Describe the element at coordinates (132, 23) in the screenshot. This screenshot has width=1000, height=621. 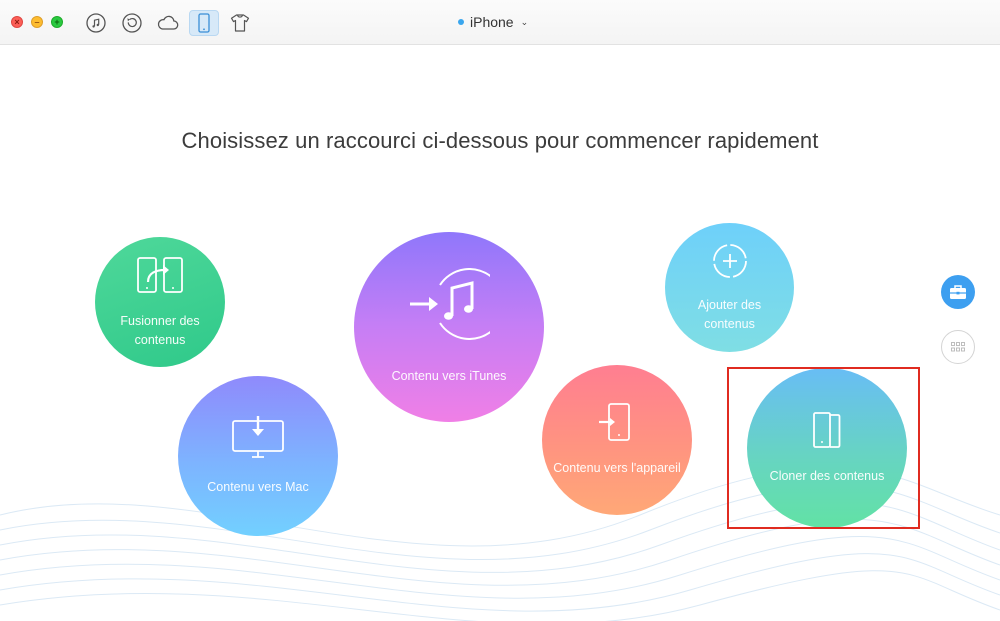
I see `backup-restore-icon` at that location.